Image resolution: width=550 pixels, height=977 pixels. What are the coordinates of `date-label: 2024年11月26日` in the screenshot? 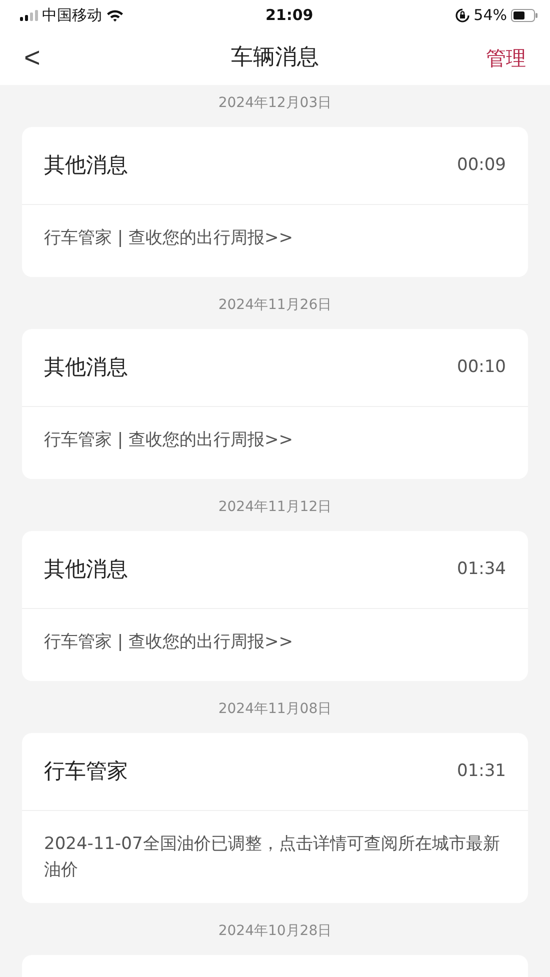 It's located at (275, 305).